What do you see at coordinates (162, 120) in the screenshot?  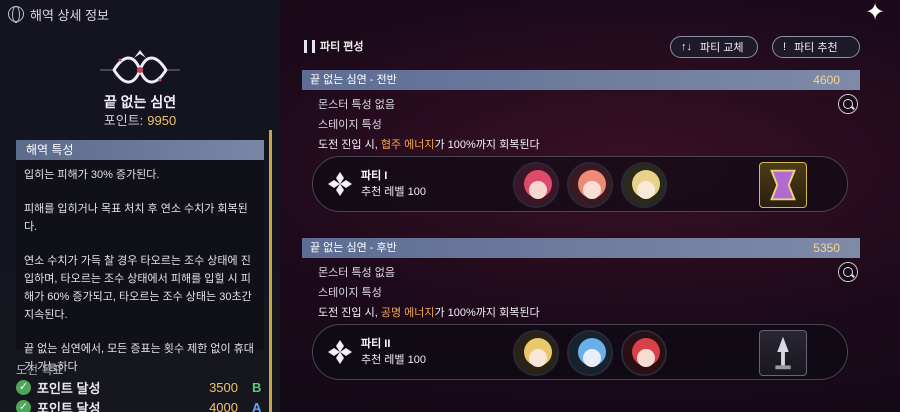 I see `points-value: 9950` at bounding box center [162, 120].